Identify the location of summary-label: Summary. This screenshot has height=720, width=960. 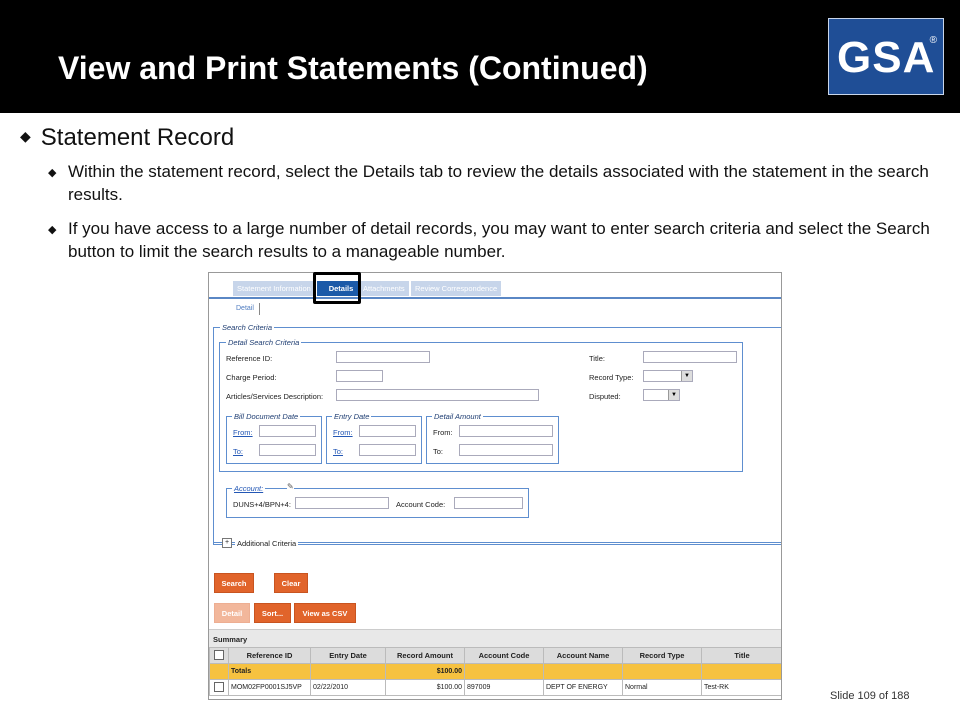
(230, 639).